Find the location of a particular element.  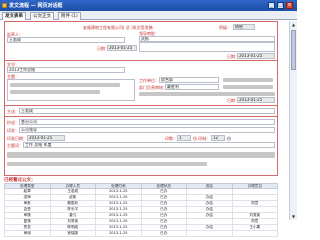

title-bar: 发文流程 — 网页对话框 _ □ × is located at coordinates (148, 5).